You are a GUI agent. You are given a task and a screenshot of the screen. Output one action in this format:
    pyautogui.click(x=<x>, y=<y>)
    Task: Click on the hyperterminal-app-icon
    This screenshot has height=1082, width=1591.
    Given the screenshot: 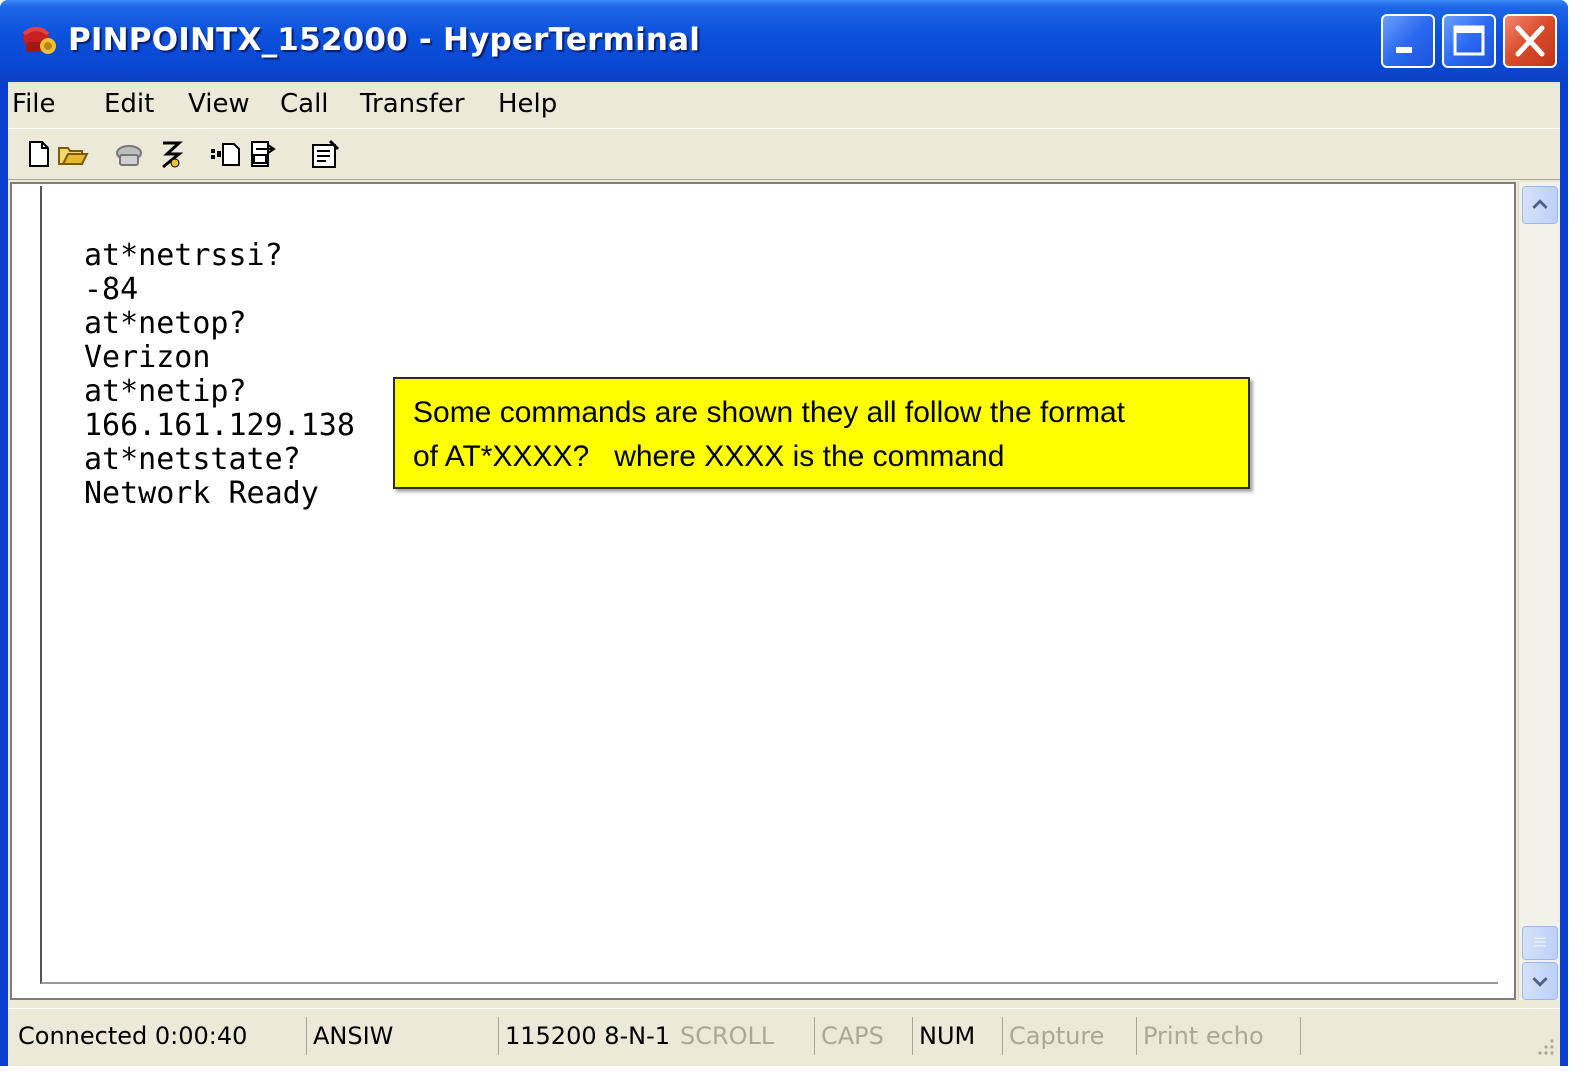 What is the action you would take?
    pyautogui.click(x=39, y=40)
    